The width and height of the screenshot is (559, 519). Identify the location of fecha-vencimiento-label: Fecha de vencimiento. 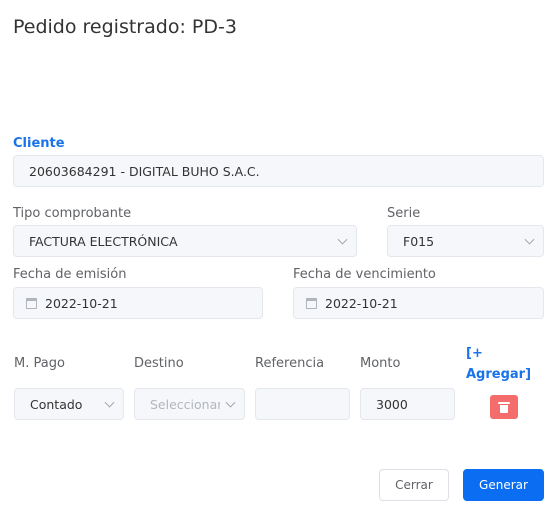
(364, 274).